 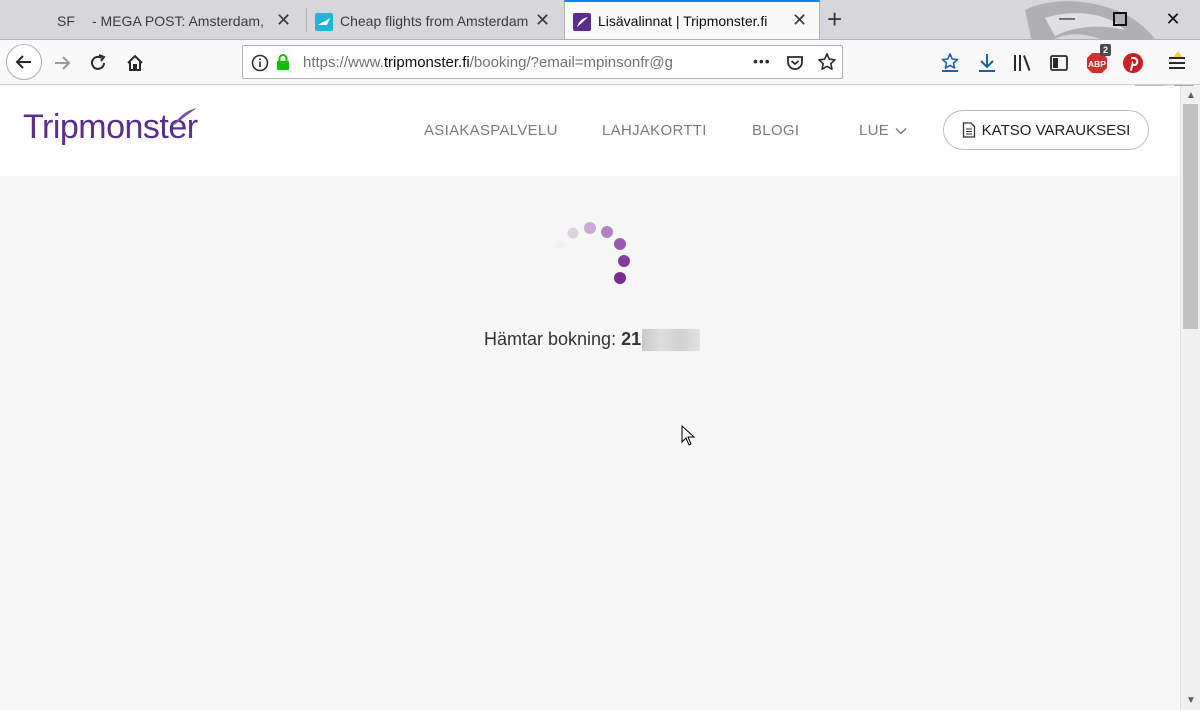 I want to click on back-arrow-icon, so click(x=23, y=62).